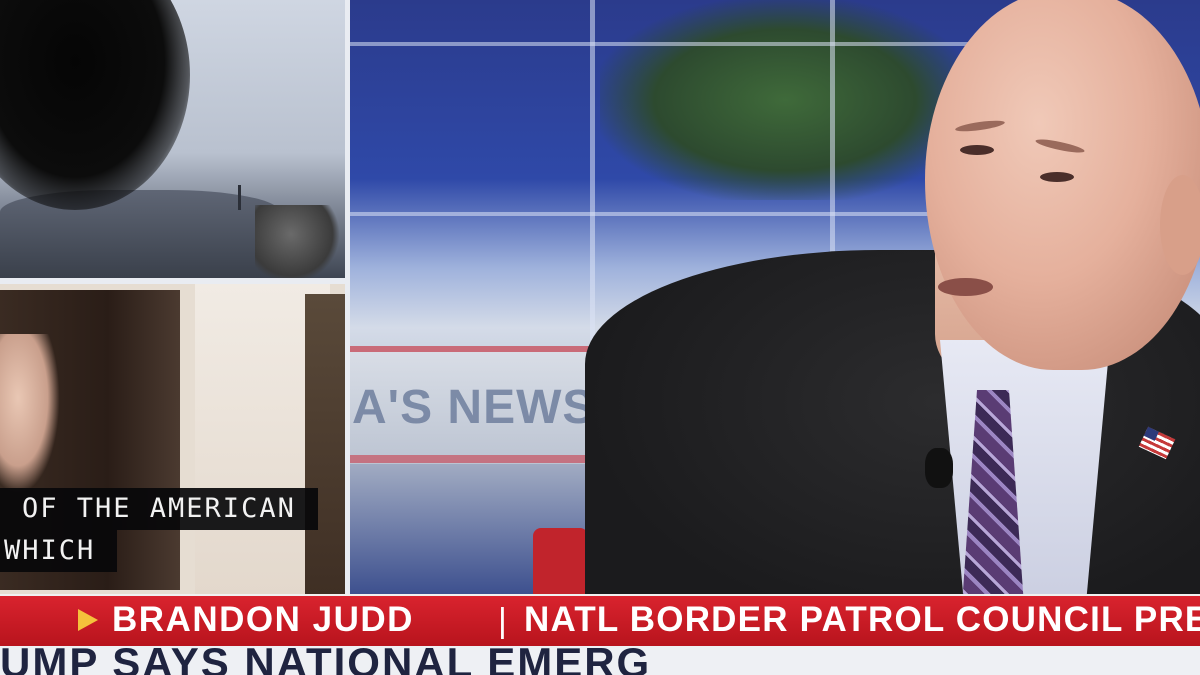 This screenshot has width=1200, height=675. What do you see at coordinates (95, 105) in the screenshot?
I see `foreground-blur` at bounding box center [95, 105].